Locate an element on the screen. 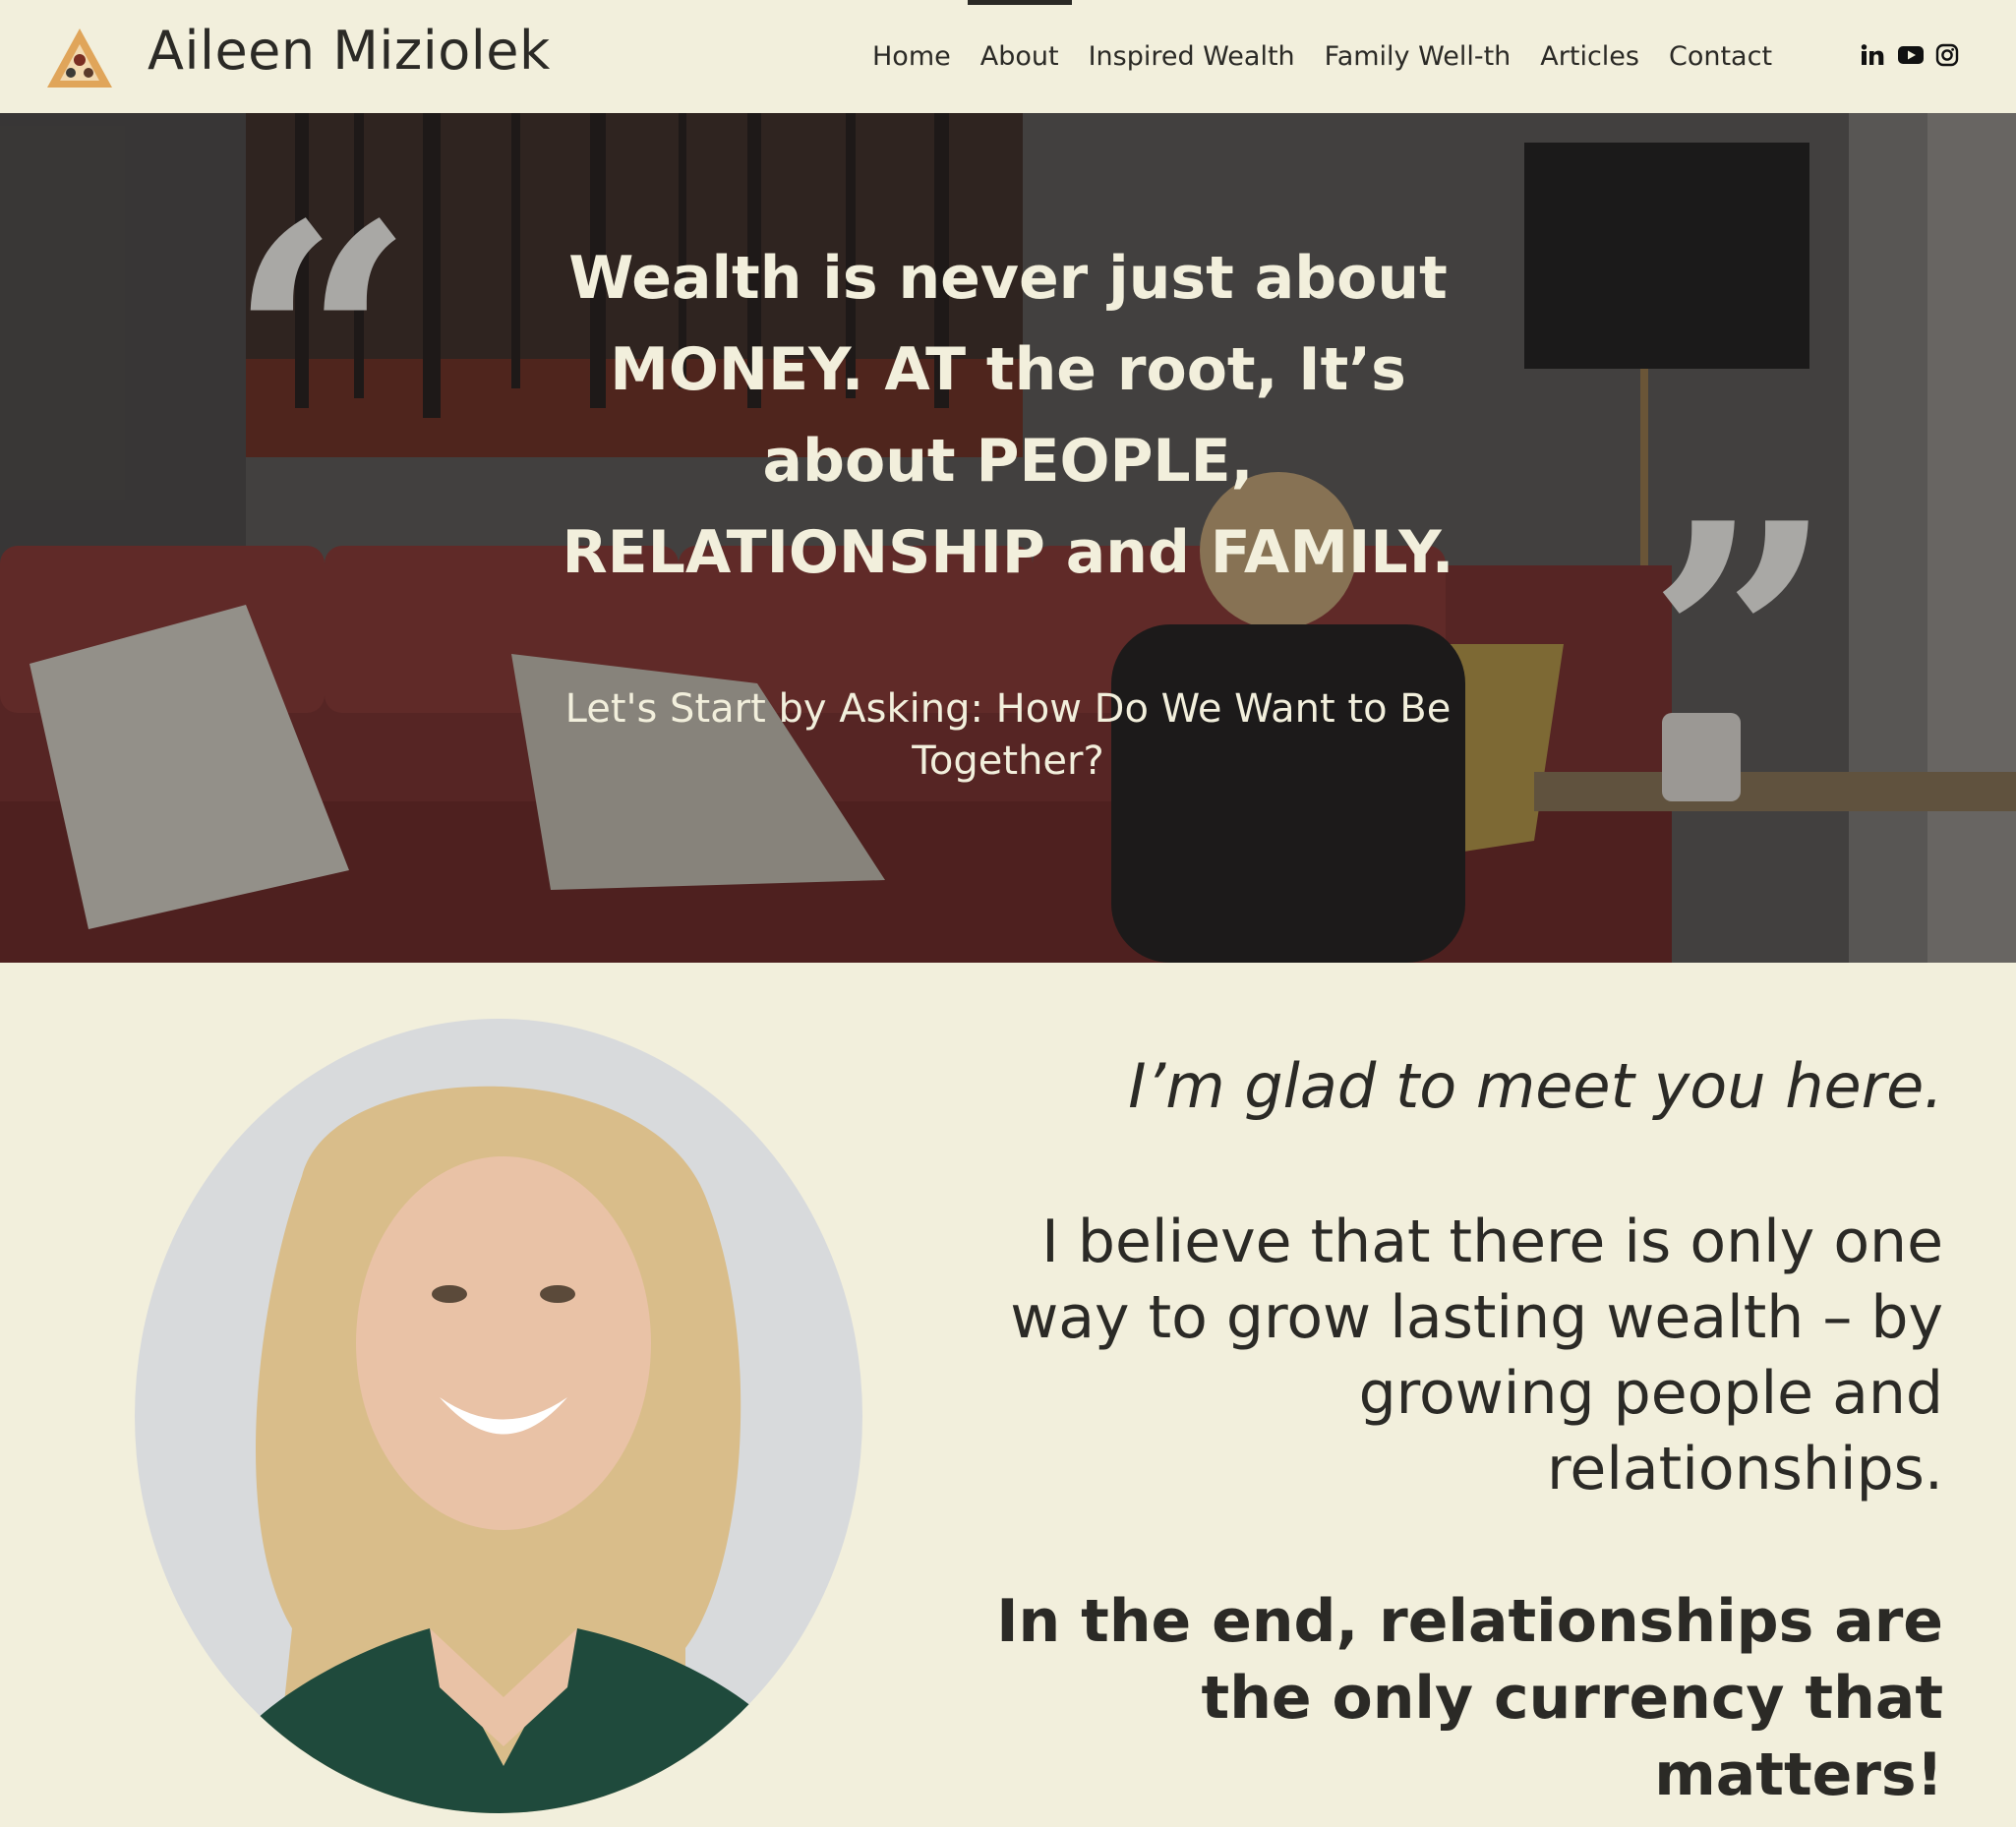  triangle-logo-icon is located at coordinates (79, 58).